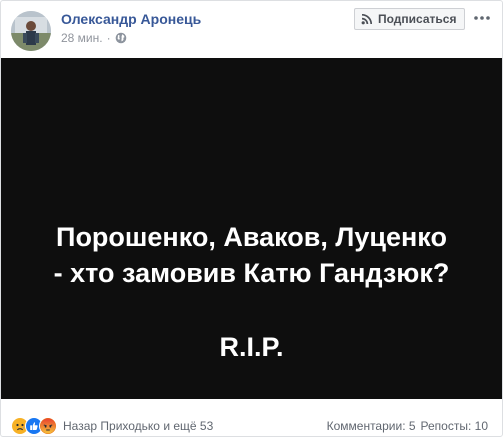 The width and height of the screenshot is (503, 437). Describe the element at coordinates (367, 19) in the screenshot. I see `rss-icon` at that location.